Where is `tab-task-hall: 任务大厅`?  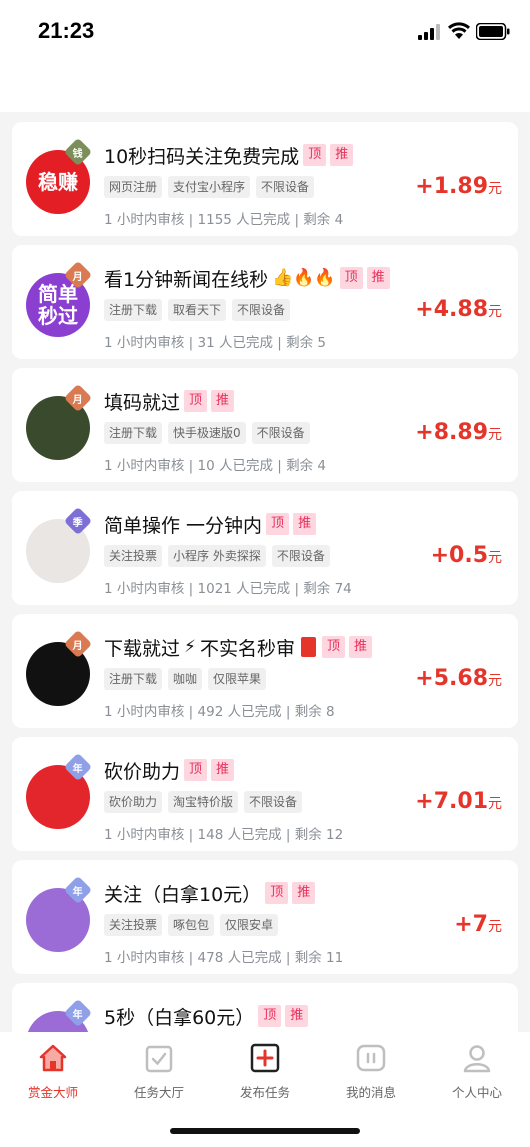
tab-task-hall: 任务大厅 is located at coordinates (159, 1072).